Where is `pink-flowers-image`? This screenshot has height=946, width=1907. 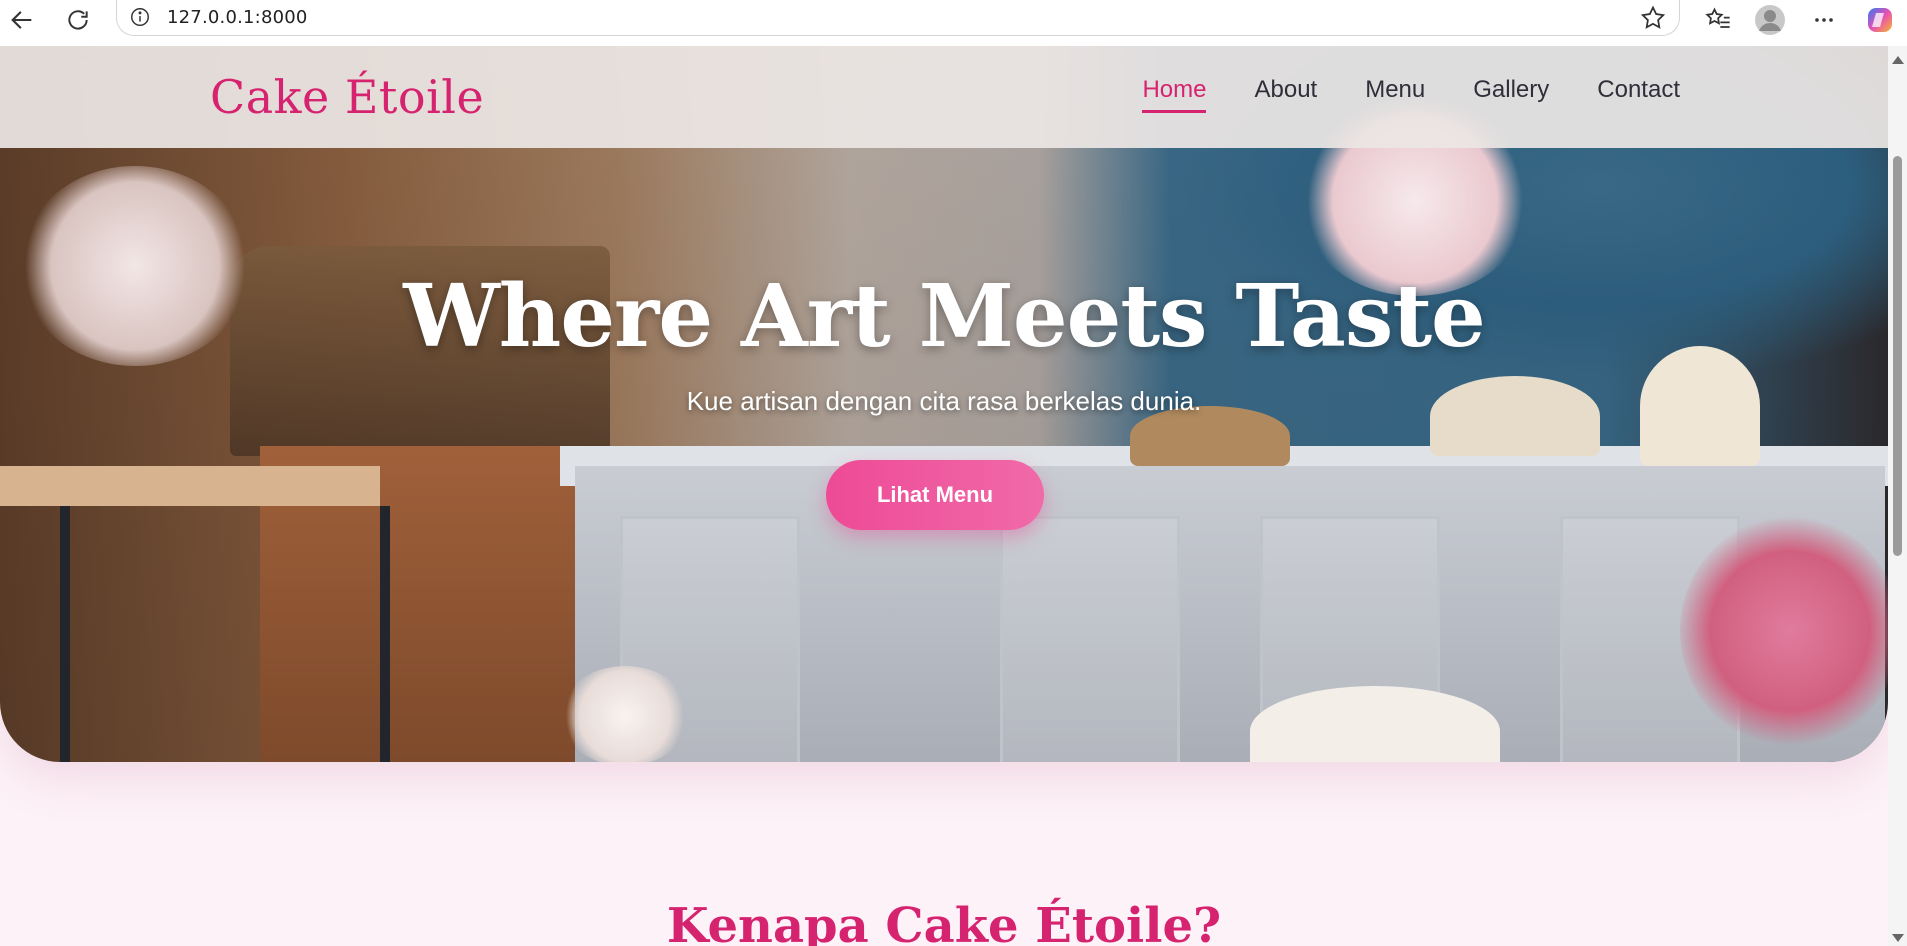 pink-flowers-image is located at coordinates (1784, 631).